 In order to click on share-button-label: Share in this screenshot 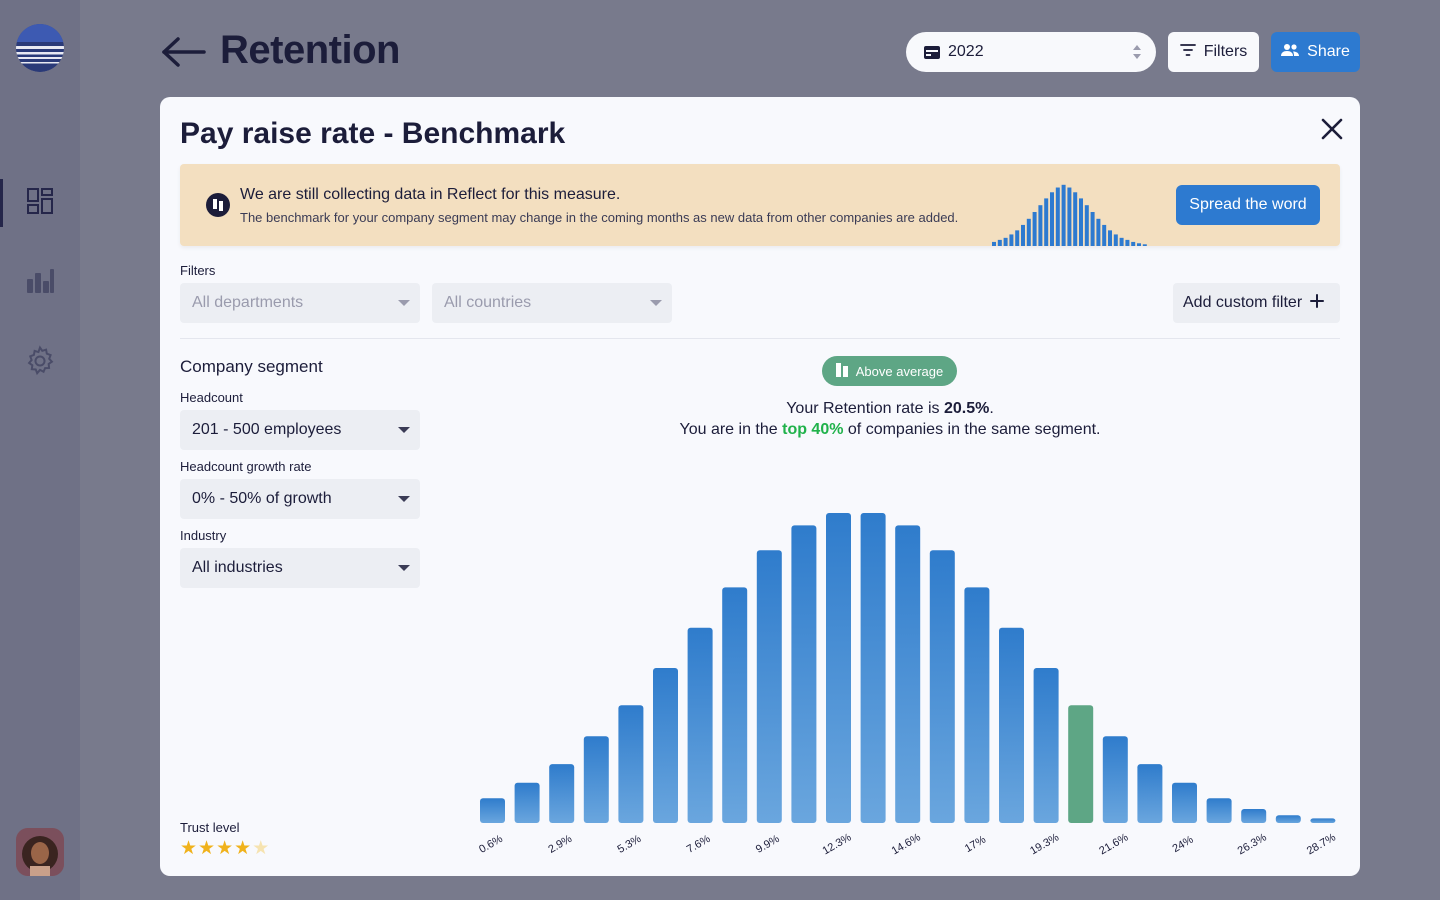, I will do `click(1328, 51)`.